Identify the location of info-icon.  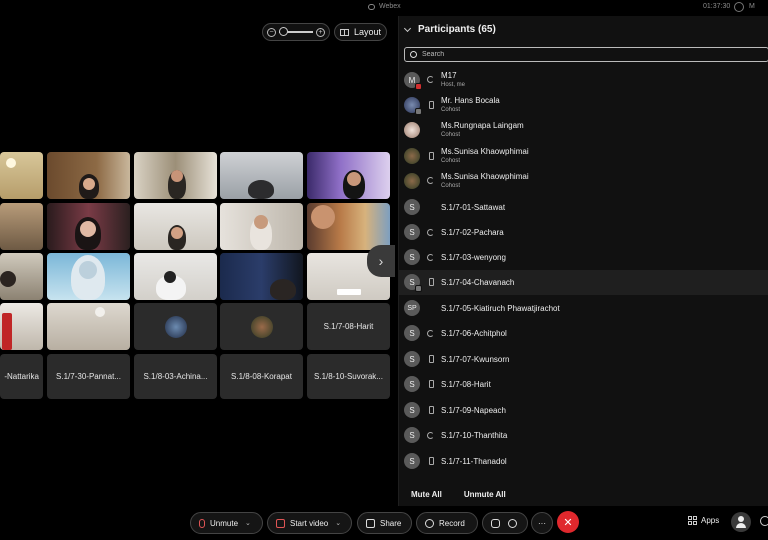
(739, 7).